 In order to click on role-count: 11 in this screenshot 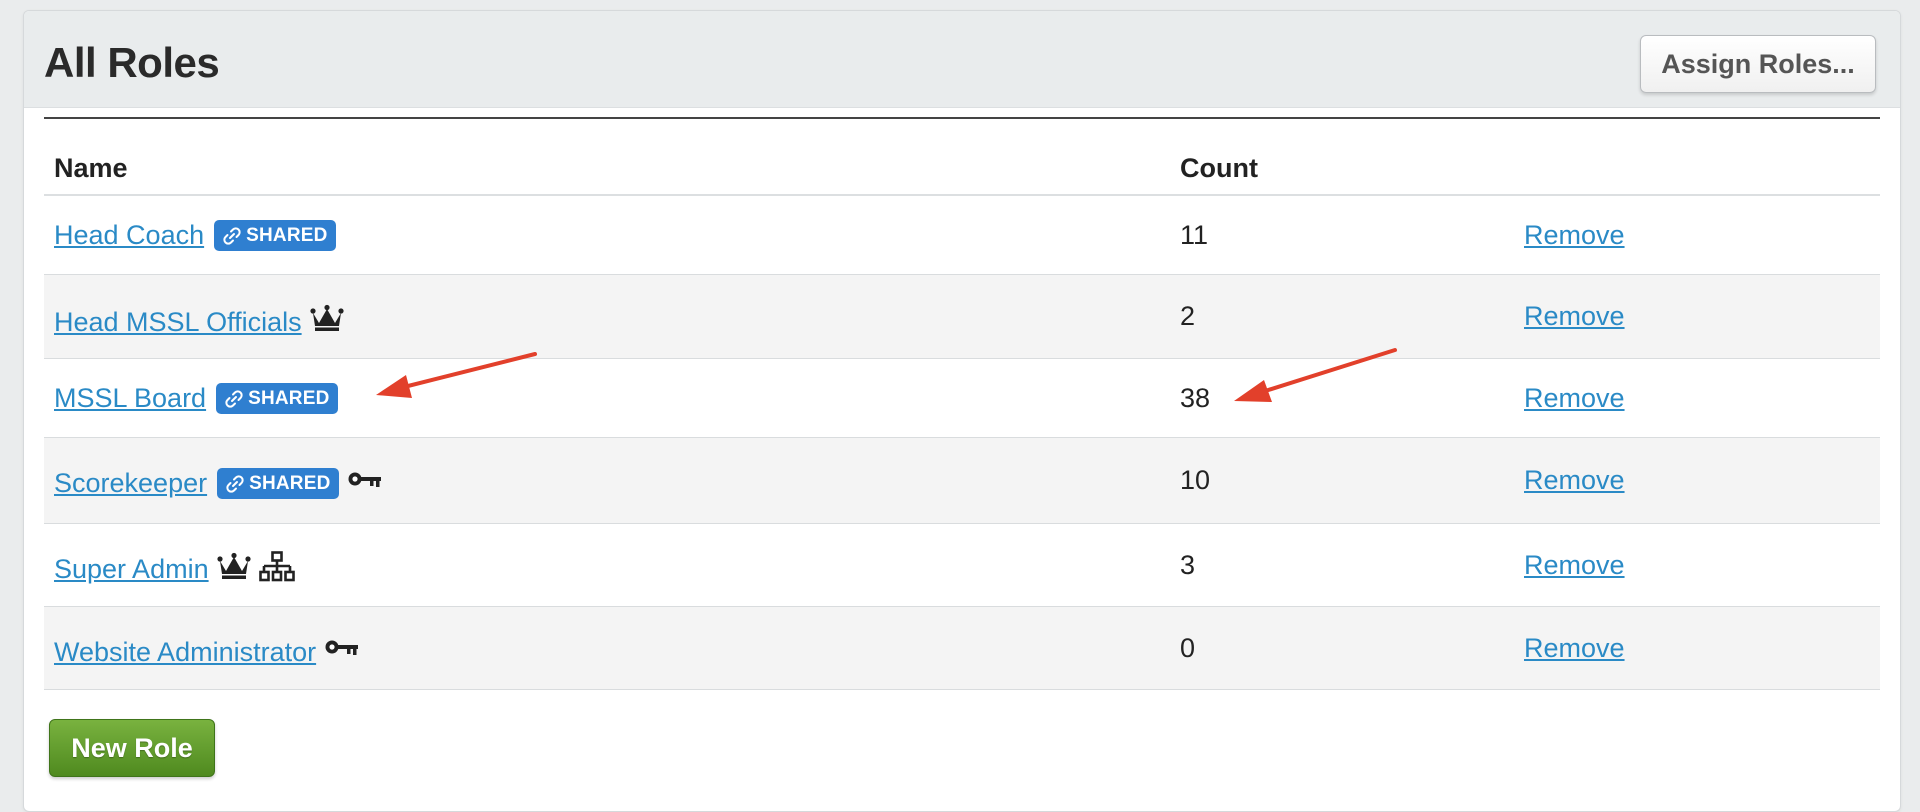, I will do `click(1194, 234)`.